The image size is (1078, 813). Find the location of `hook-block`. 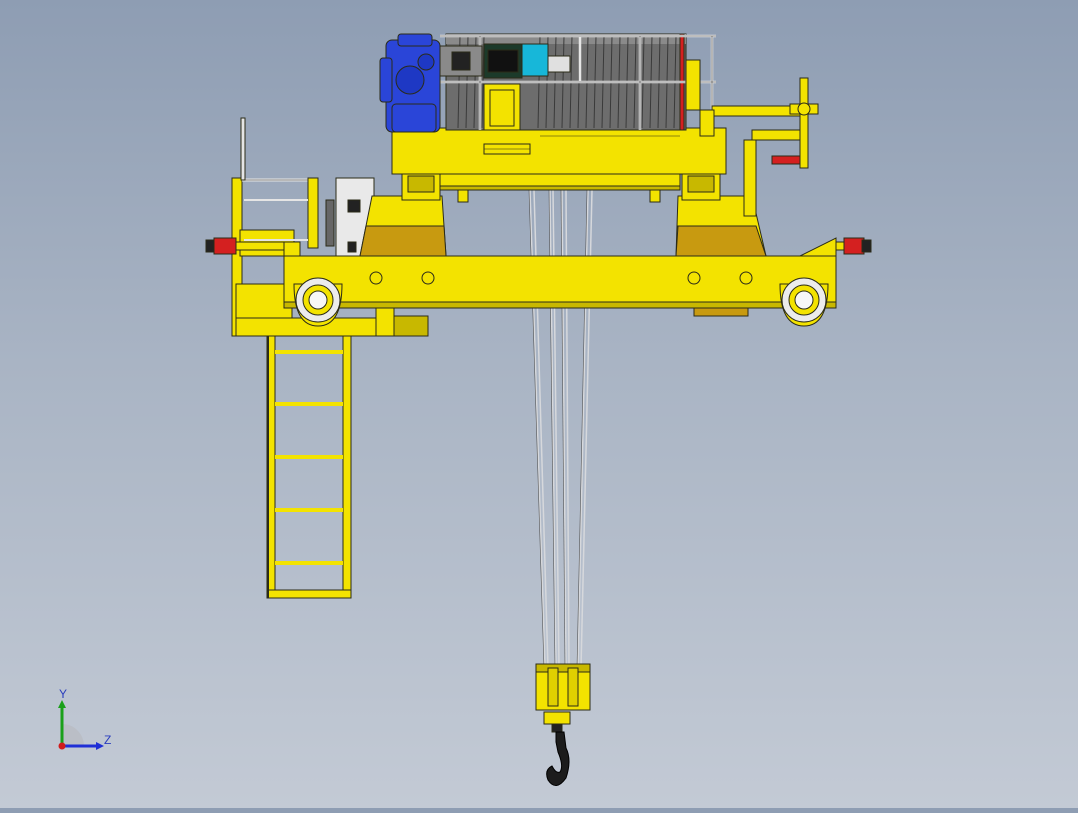

hook-block is located at coordinates (563, 698).